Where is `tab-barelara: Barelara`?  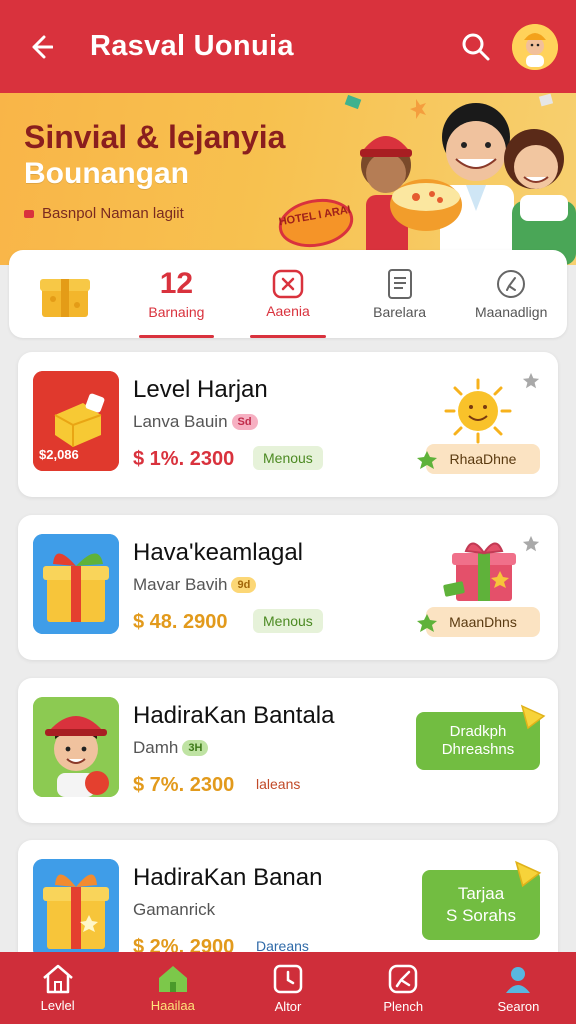 tab-barelara: Barelara is located at coordinates (400, 294).